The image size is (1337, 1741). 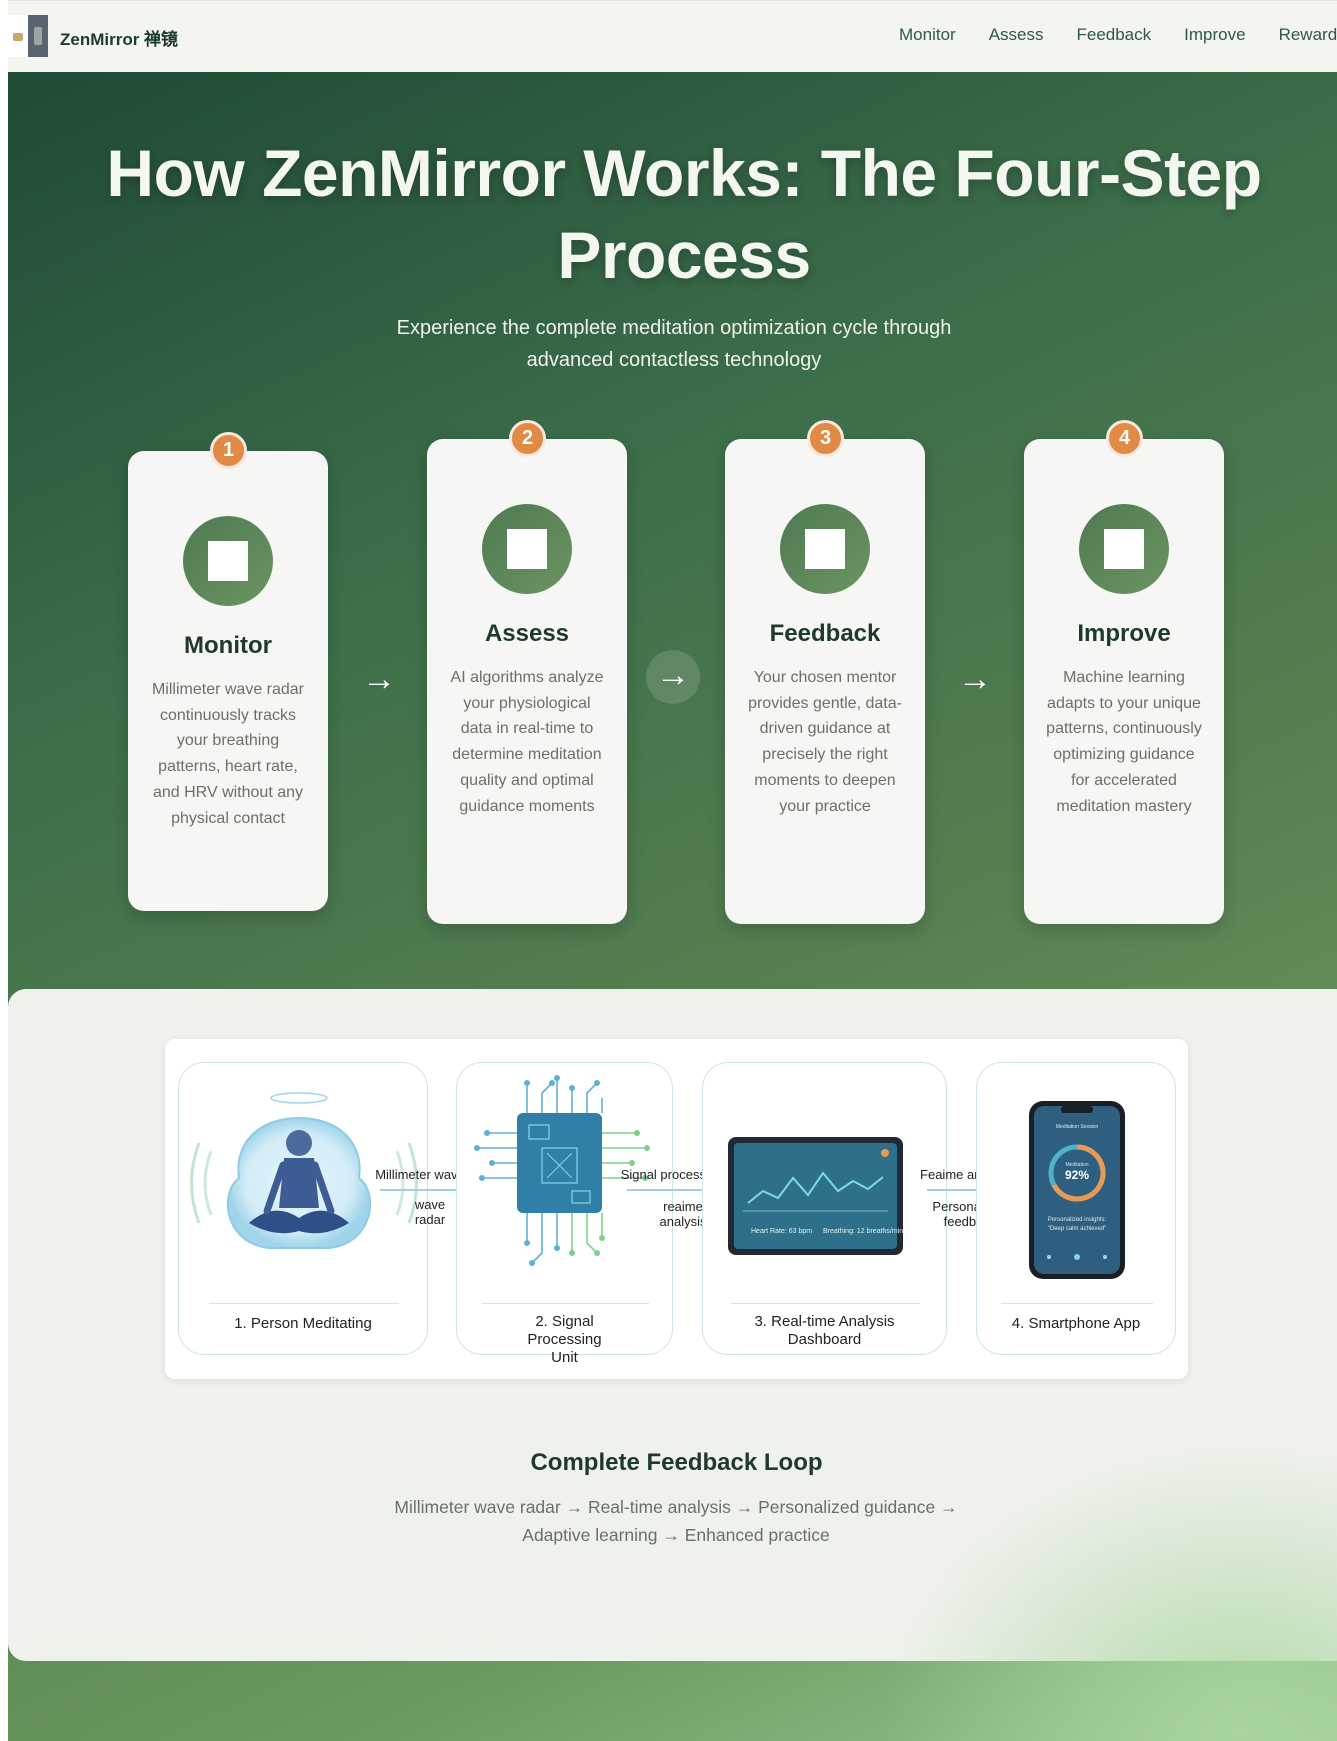 What do you see at coordinates (527, 438) in the screenshot?
I see `step-number-badge: 2` at bounding box center [527, 438].